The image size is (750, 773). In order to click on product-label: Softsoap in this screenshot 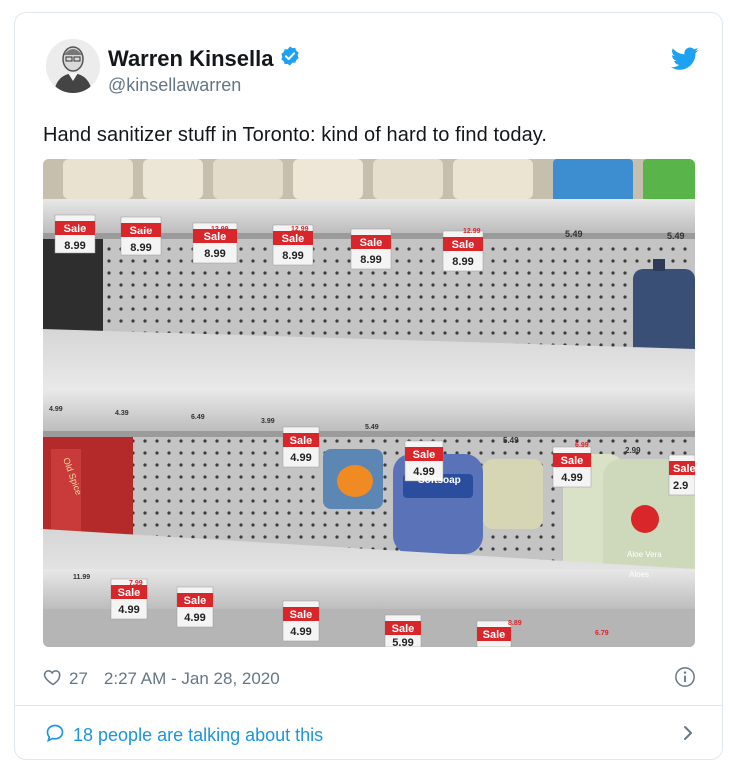, I will do `click(439, 480)`.